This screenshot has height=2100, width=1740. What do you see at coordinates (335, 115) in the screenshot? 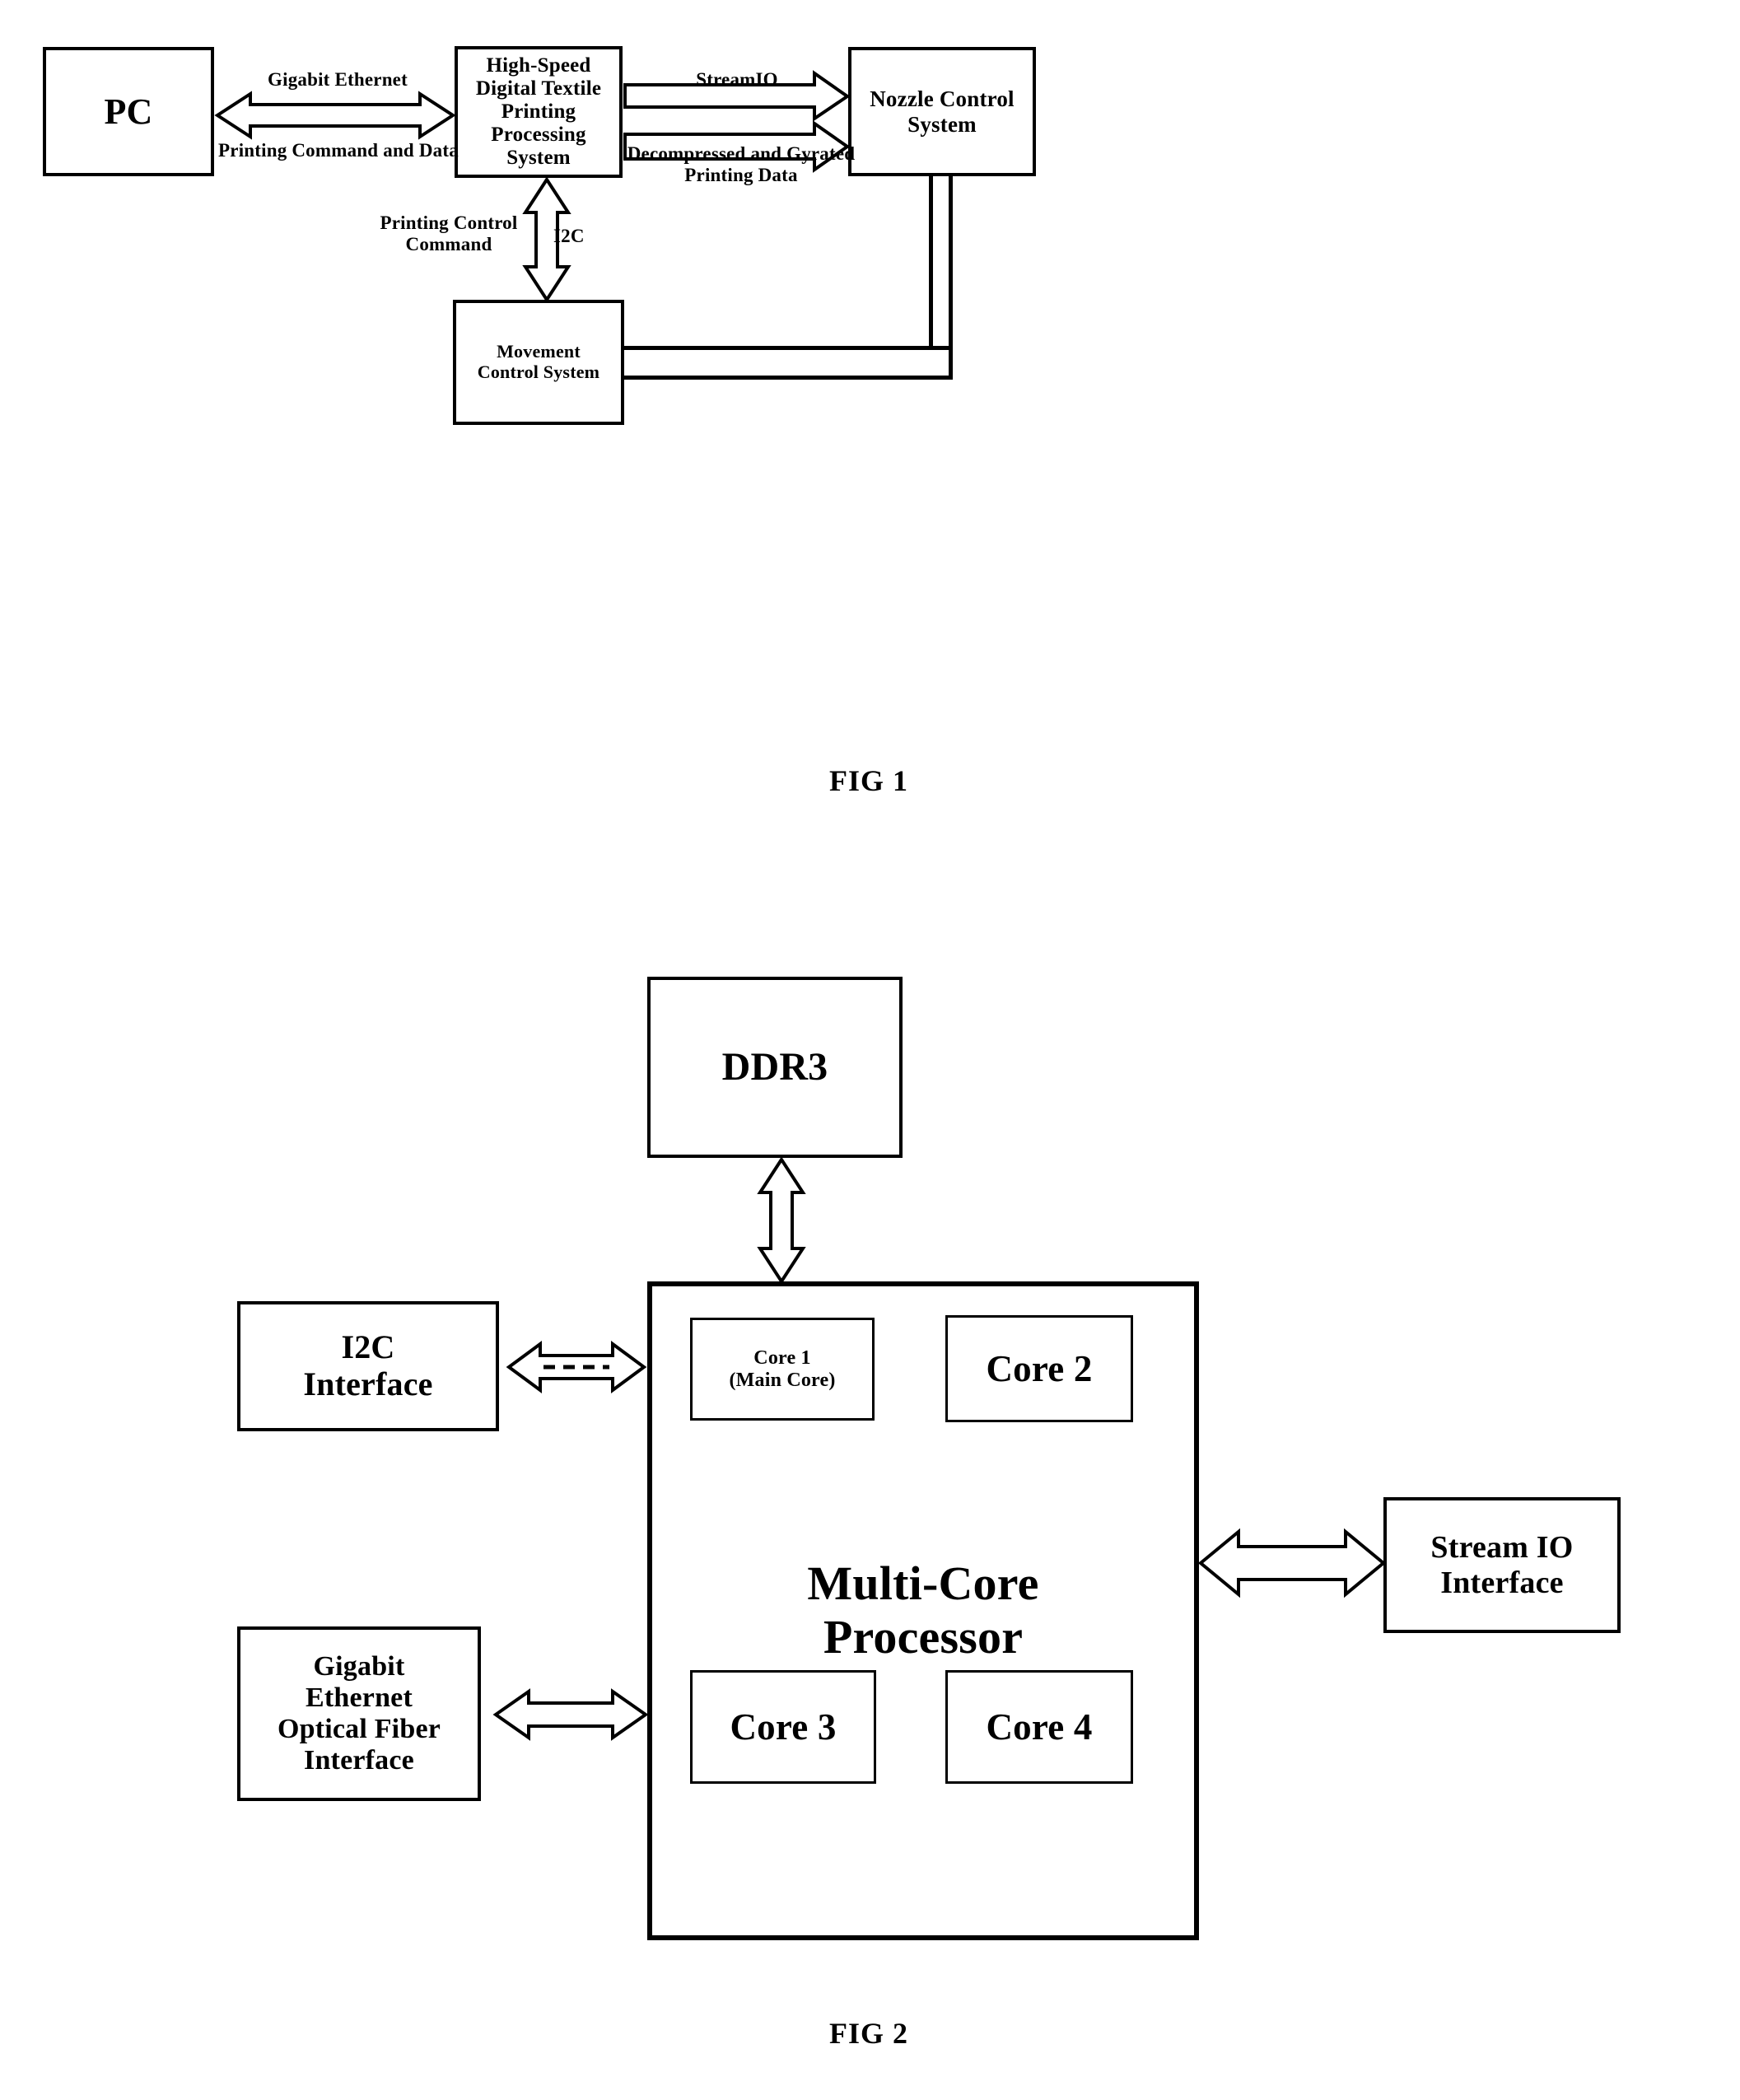
I see `figure1-arrow-pc-processing` at bounding box center [335, 115].